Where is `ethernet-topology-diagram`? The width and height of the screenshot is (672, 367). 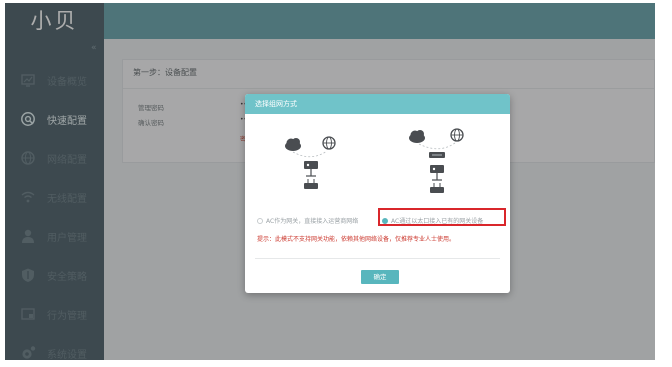 ethernet-topology-diagram is located at coordinates (436, 160).